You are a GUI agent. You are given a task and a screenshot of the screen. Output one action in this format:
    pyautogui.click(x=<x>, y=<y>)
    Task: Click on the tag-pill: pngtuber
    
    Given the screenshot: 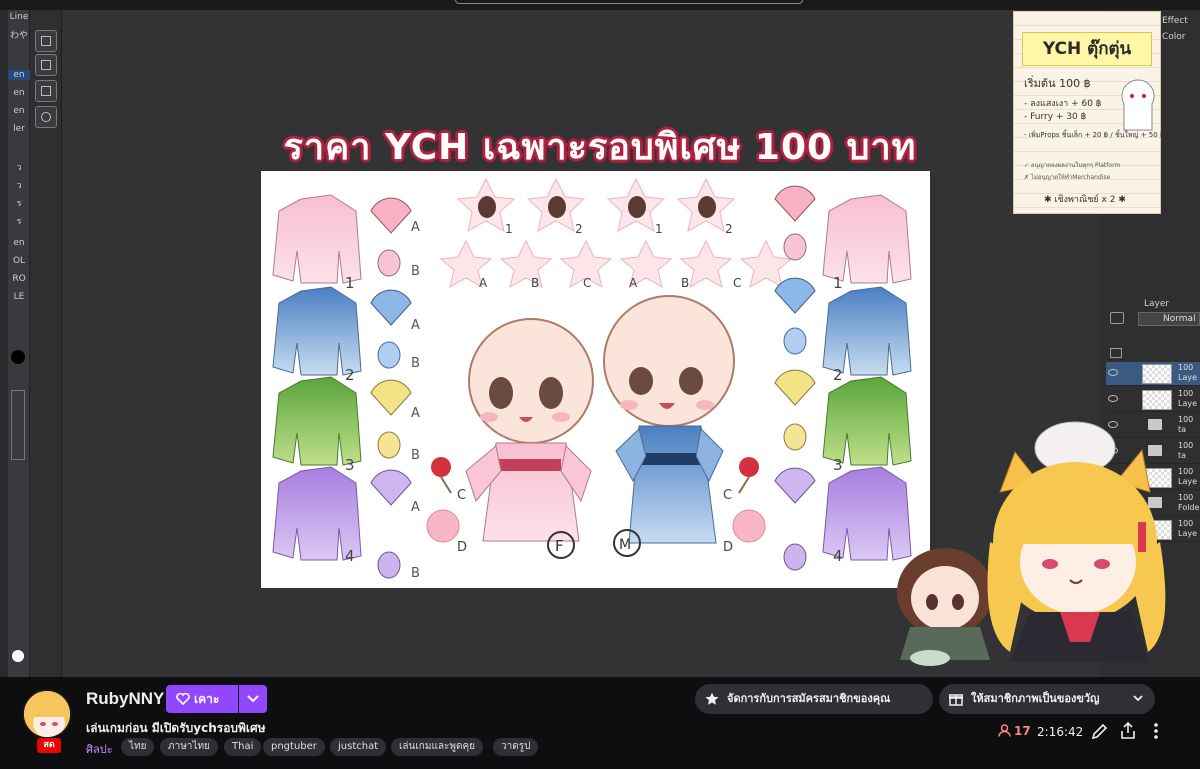 What is the action you would take?
    pyautogui.click(x=294, y=747)
    